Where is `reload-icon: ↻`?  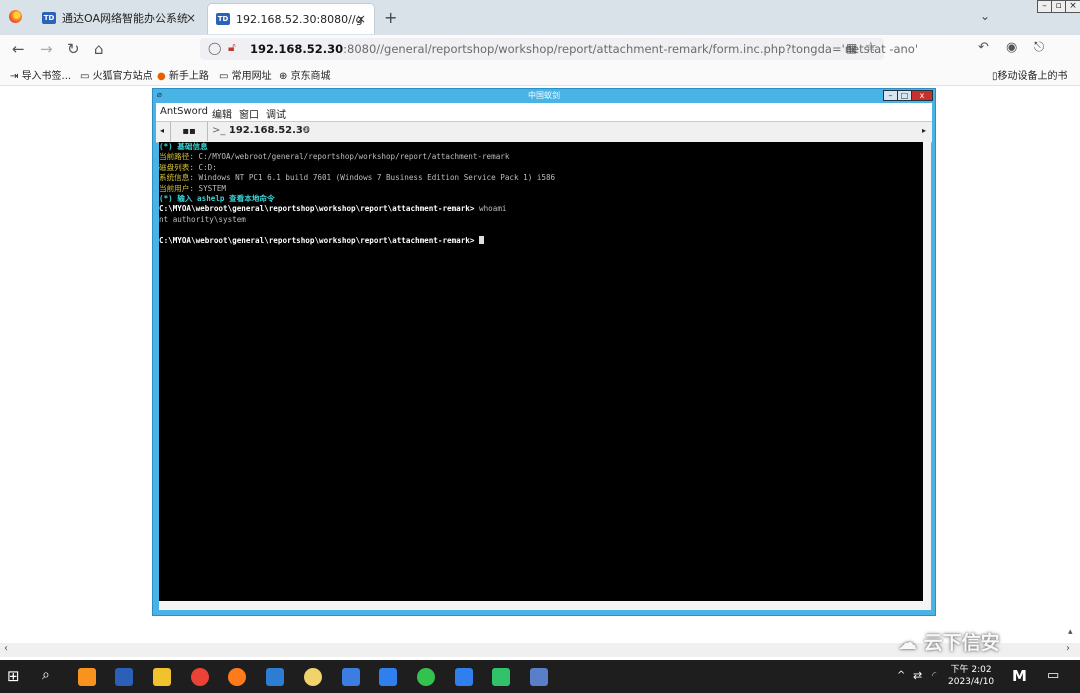 reload-icon: ↻ is located at coordinates (73, 49).